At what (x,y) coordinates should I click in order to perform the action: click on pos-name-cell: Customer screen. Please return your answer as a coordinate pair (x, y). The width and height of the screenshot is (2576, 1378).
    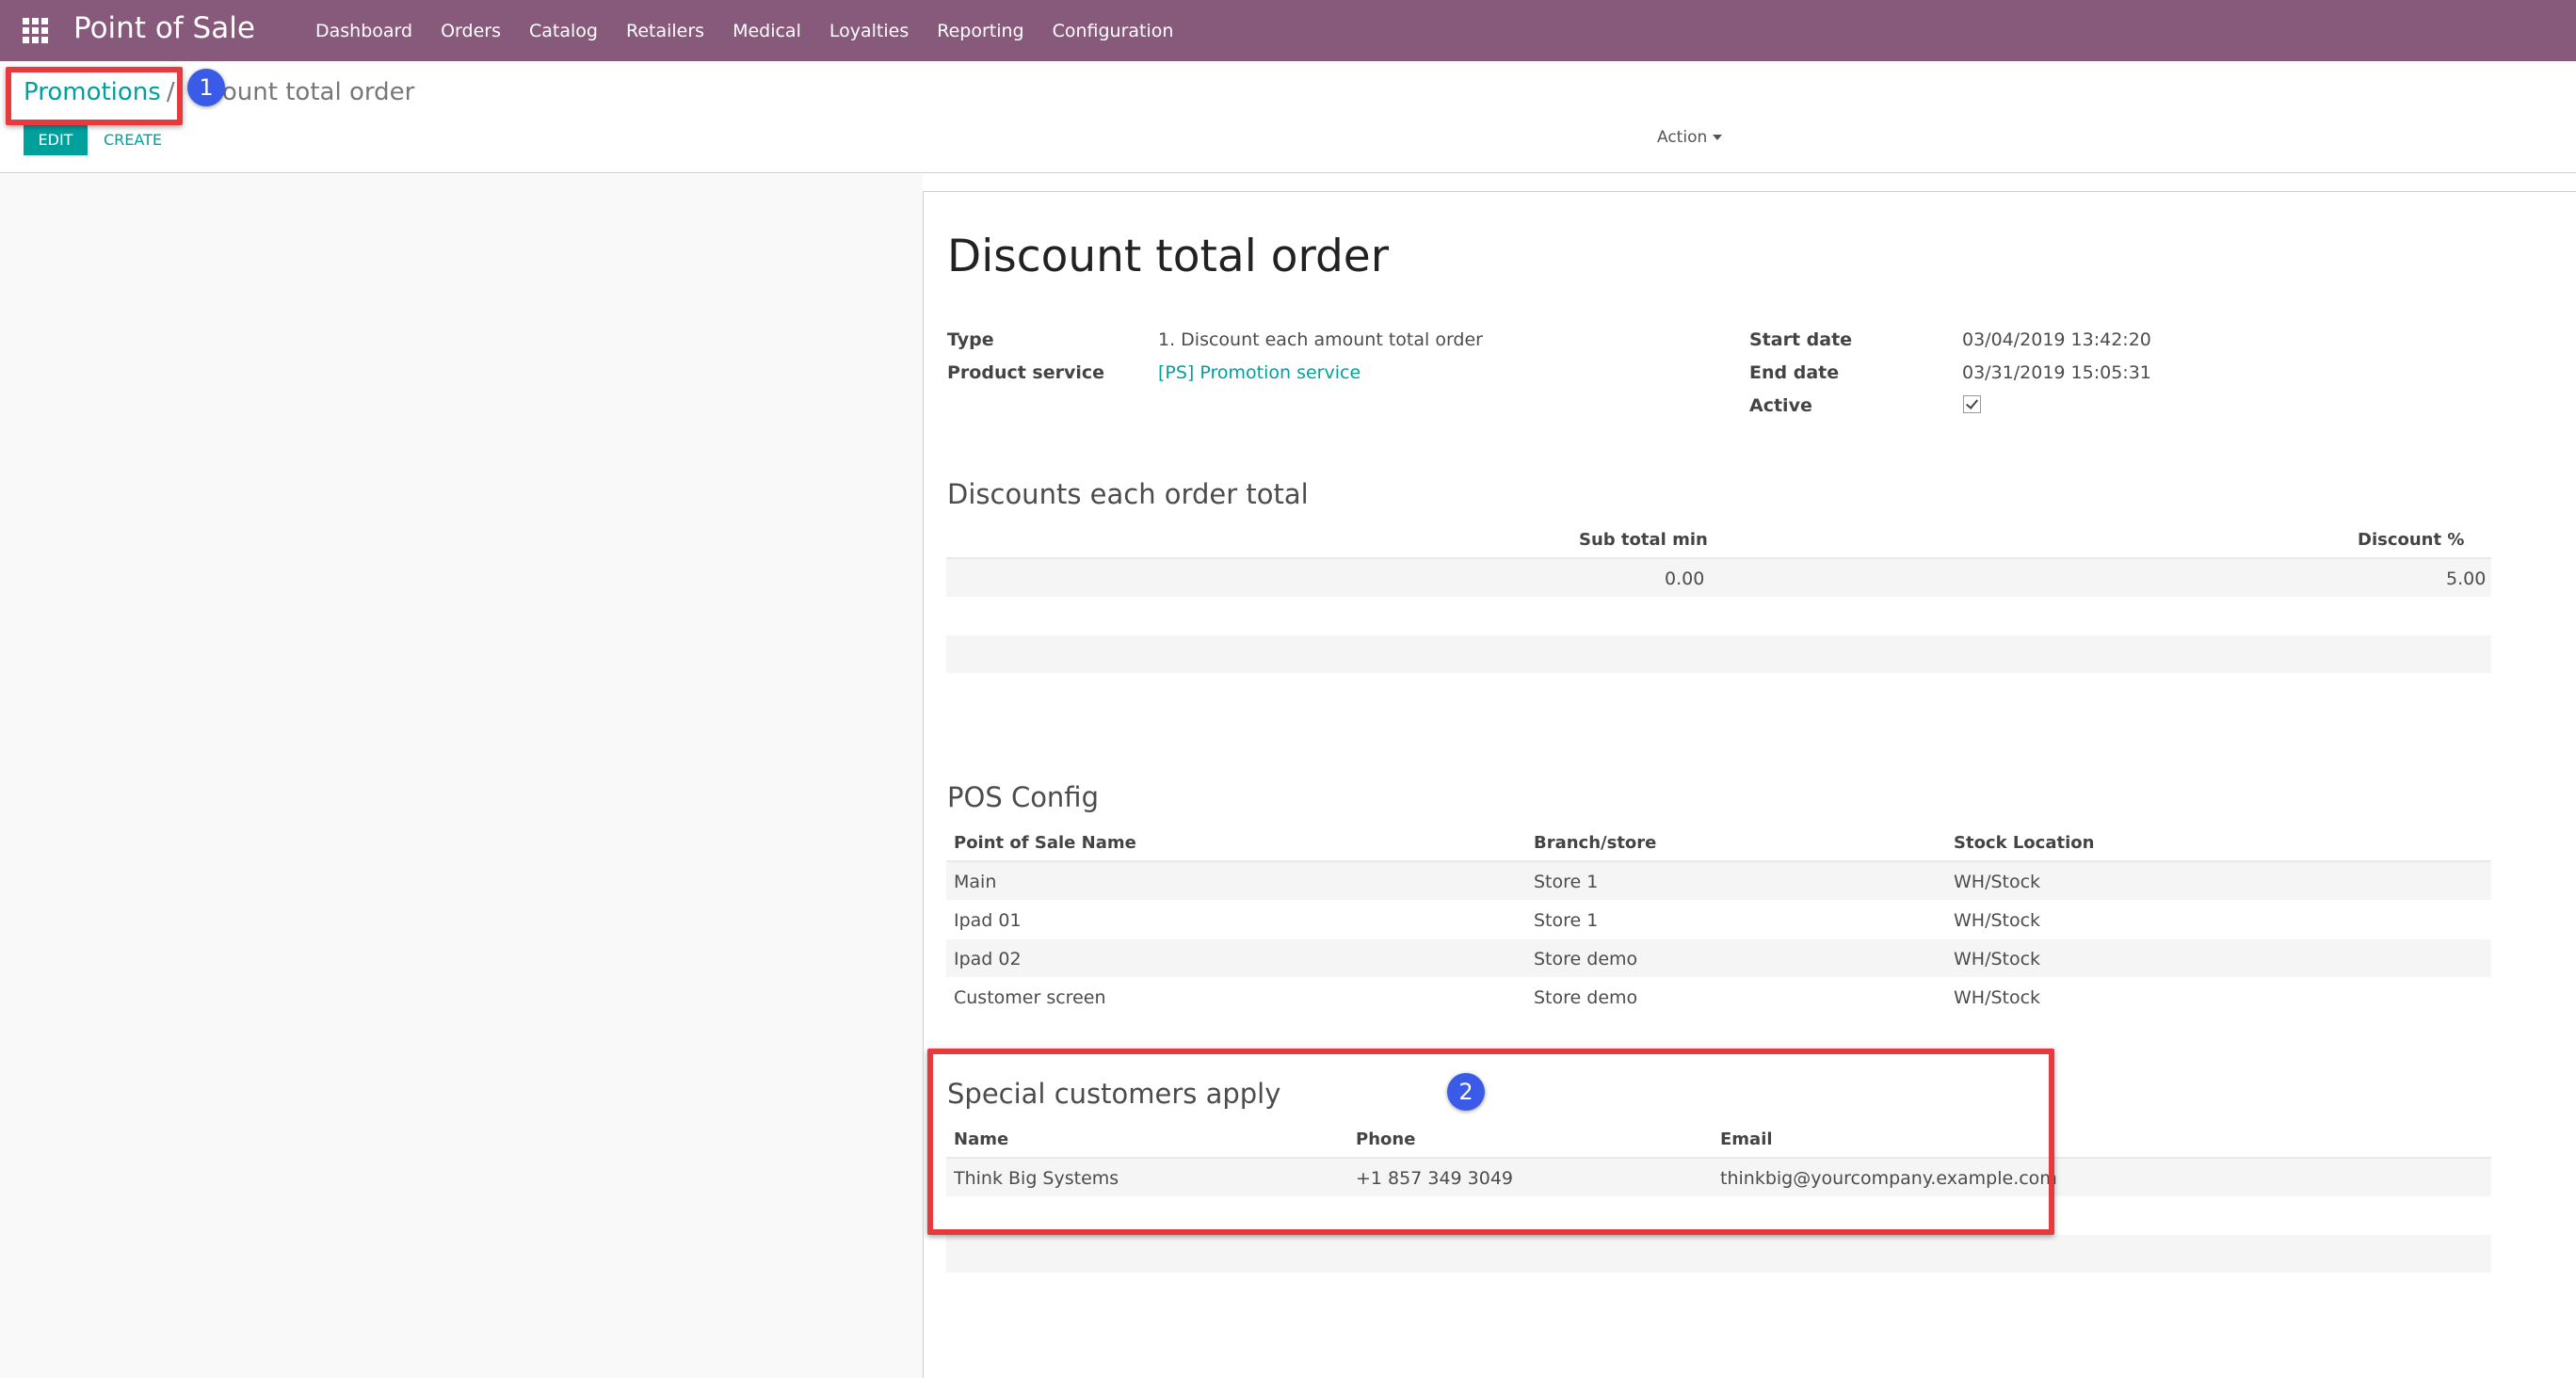
    Looking at the image, I should click on (1030, 997).